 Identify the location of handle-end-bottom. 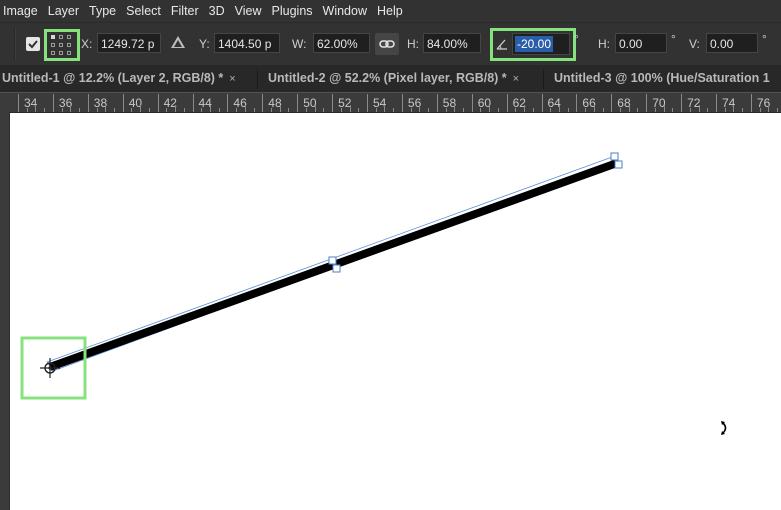
(618, 164).